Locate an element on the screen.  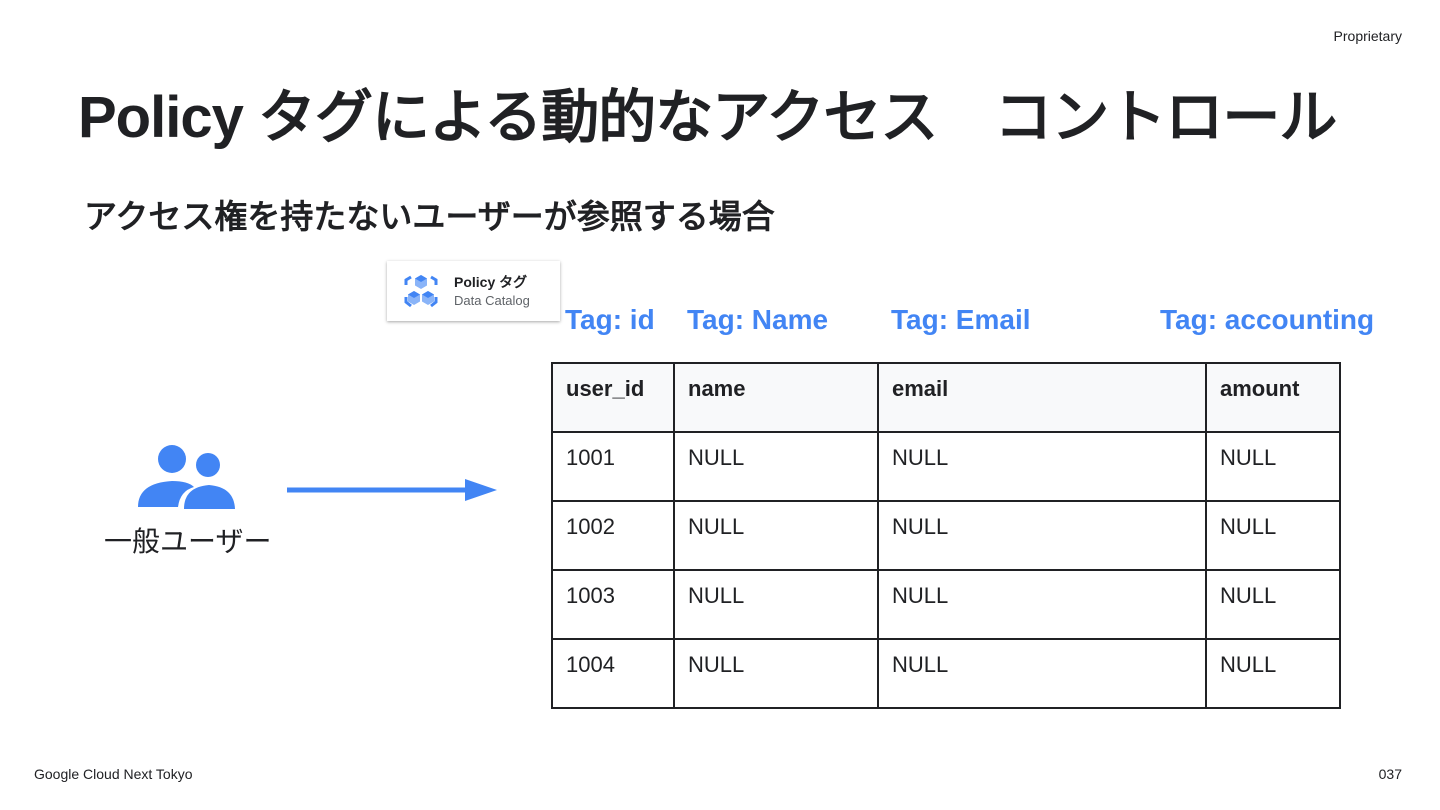
table-row: 1002 NULL NULL NULL is located at coordinates (946, 535).